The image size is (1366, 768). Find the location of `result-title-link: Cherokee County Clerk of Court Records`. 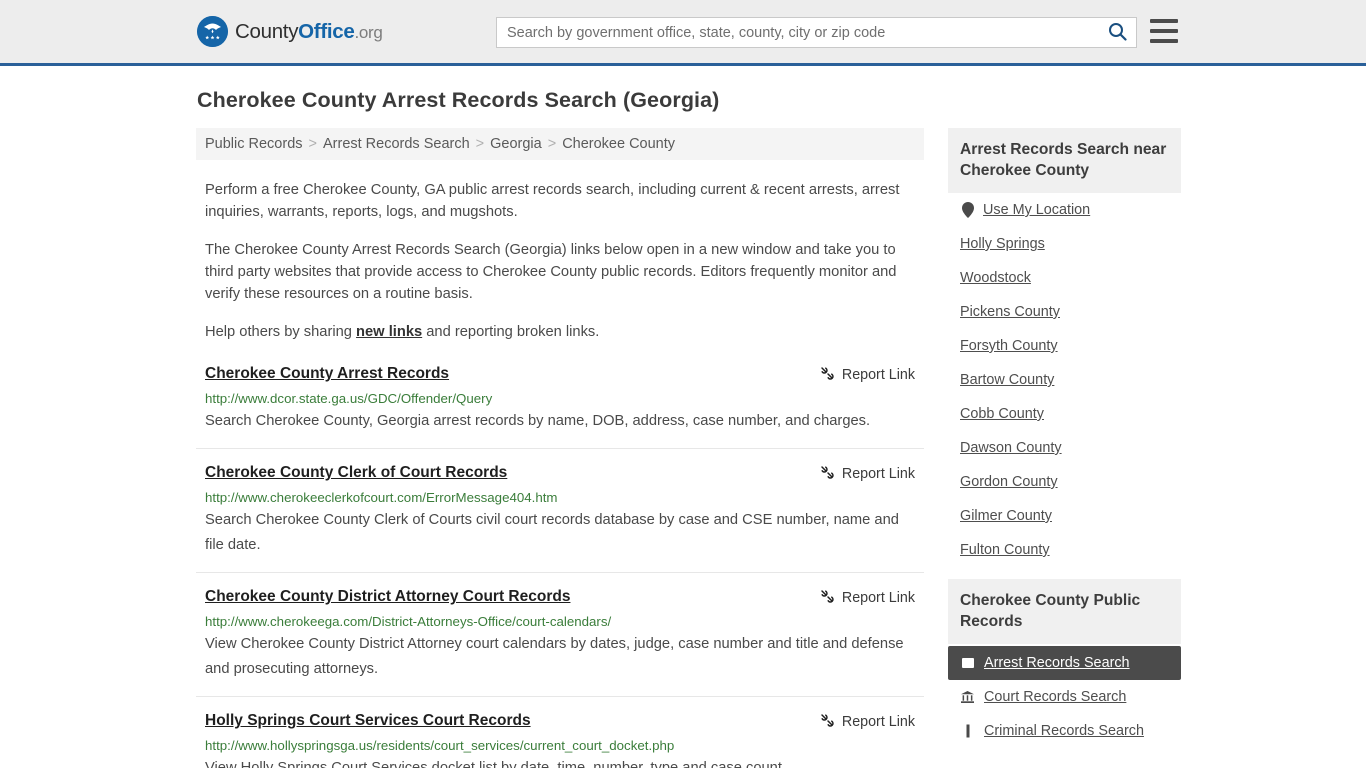

result-title-link: Cherokee County Clerk of Court Records is located at coordinates (356, 473).